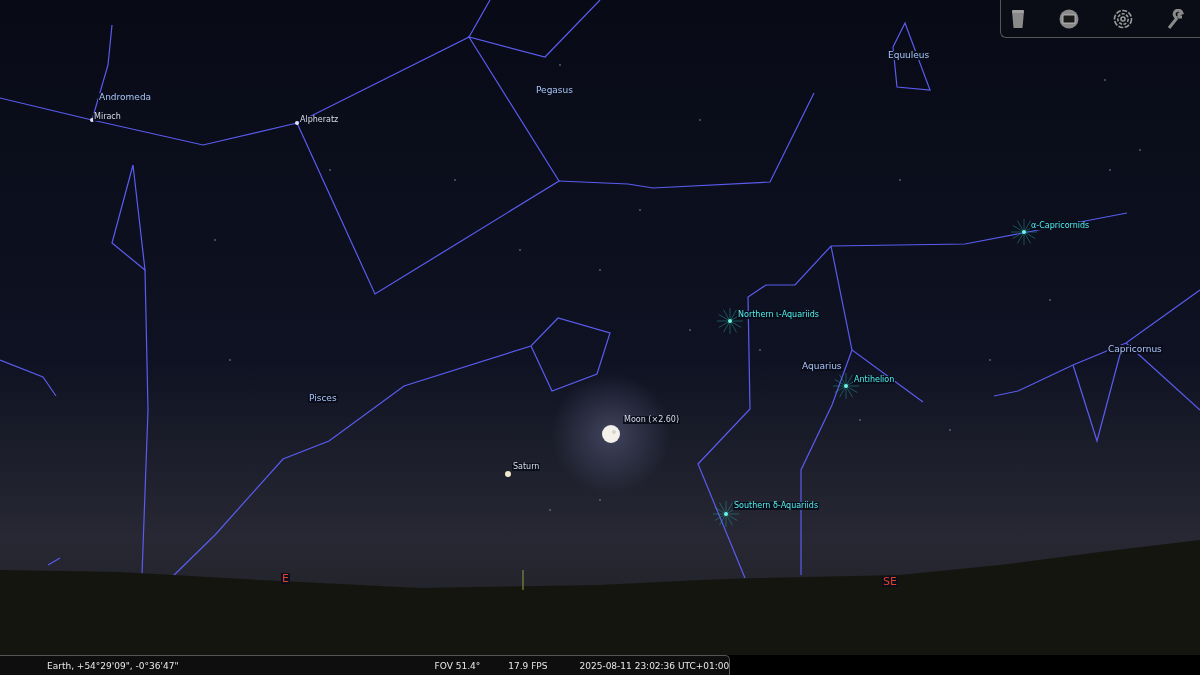 The height and width of the screenshot is (675, 1200). I want to click on star-label: Mirach, so click(107, 117).